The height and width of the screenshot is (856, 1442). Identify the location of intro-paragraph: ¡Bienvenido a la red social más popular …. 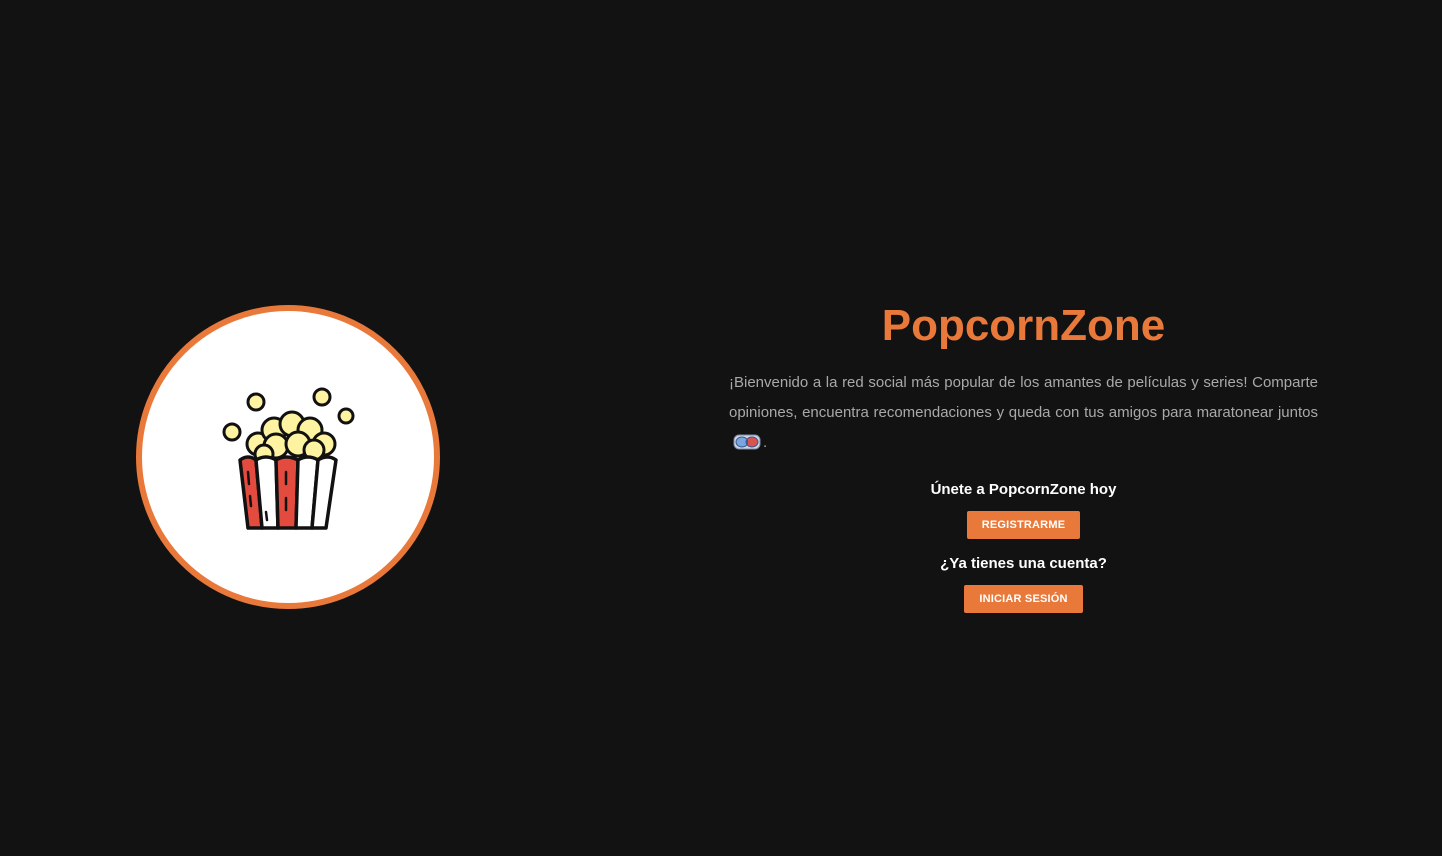
(1023, 415).